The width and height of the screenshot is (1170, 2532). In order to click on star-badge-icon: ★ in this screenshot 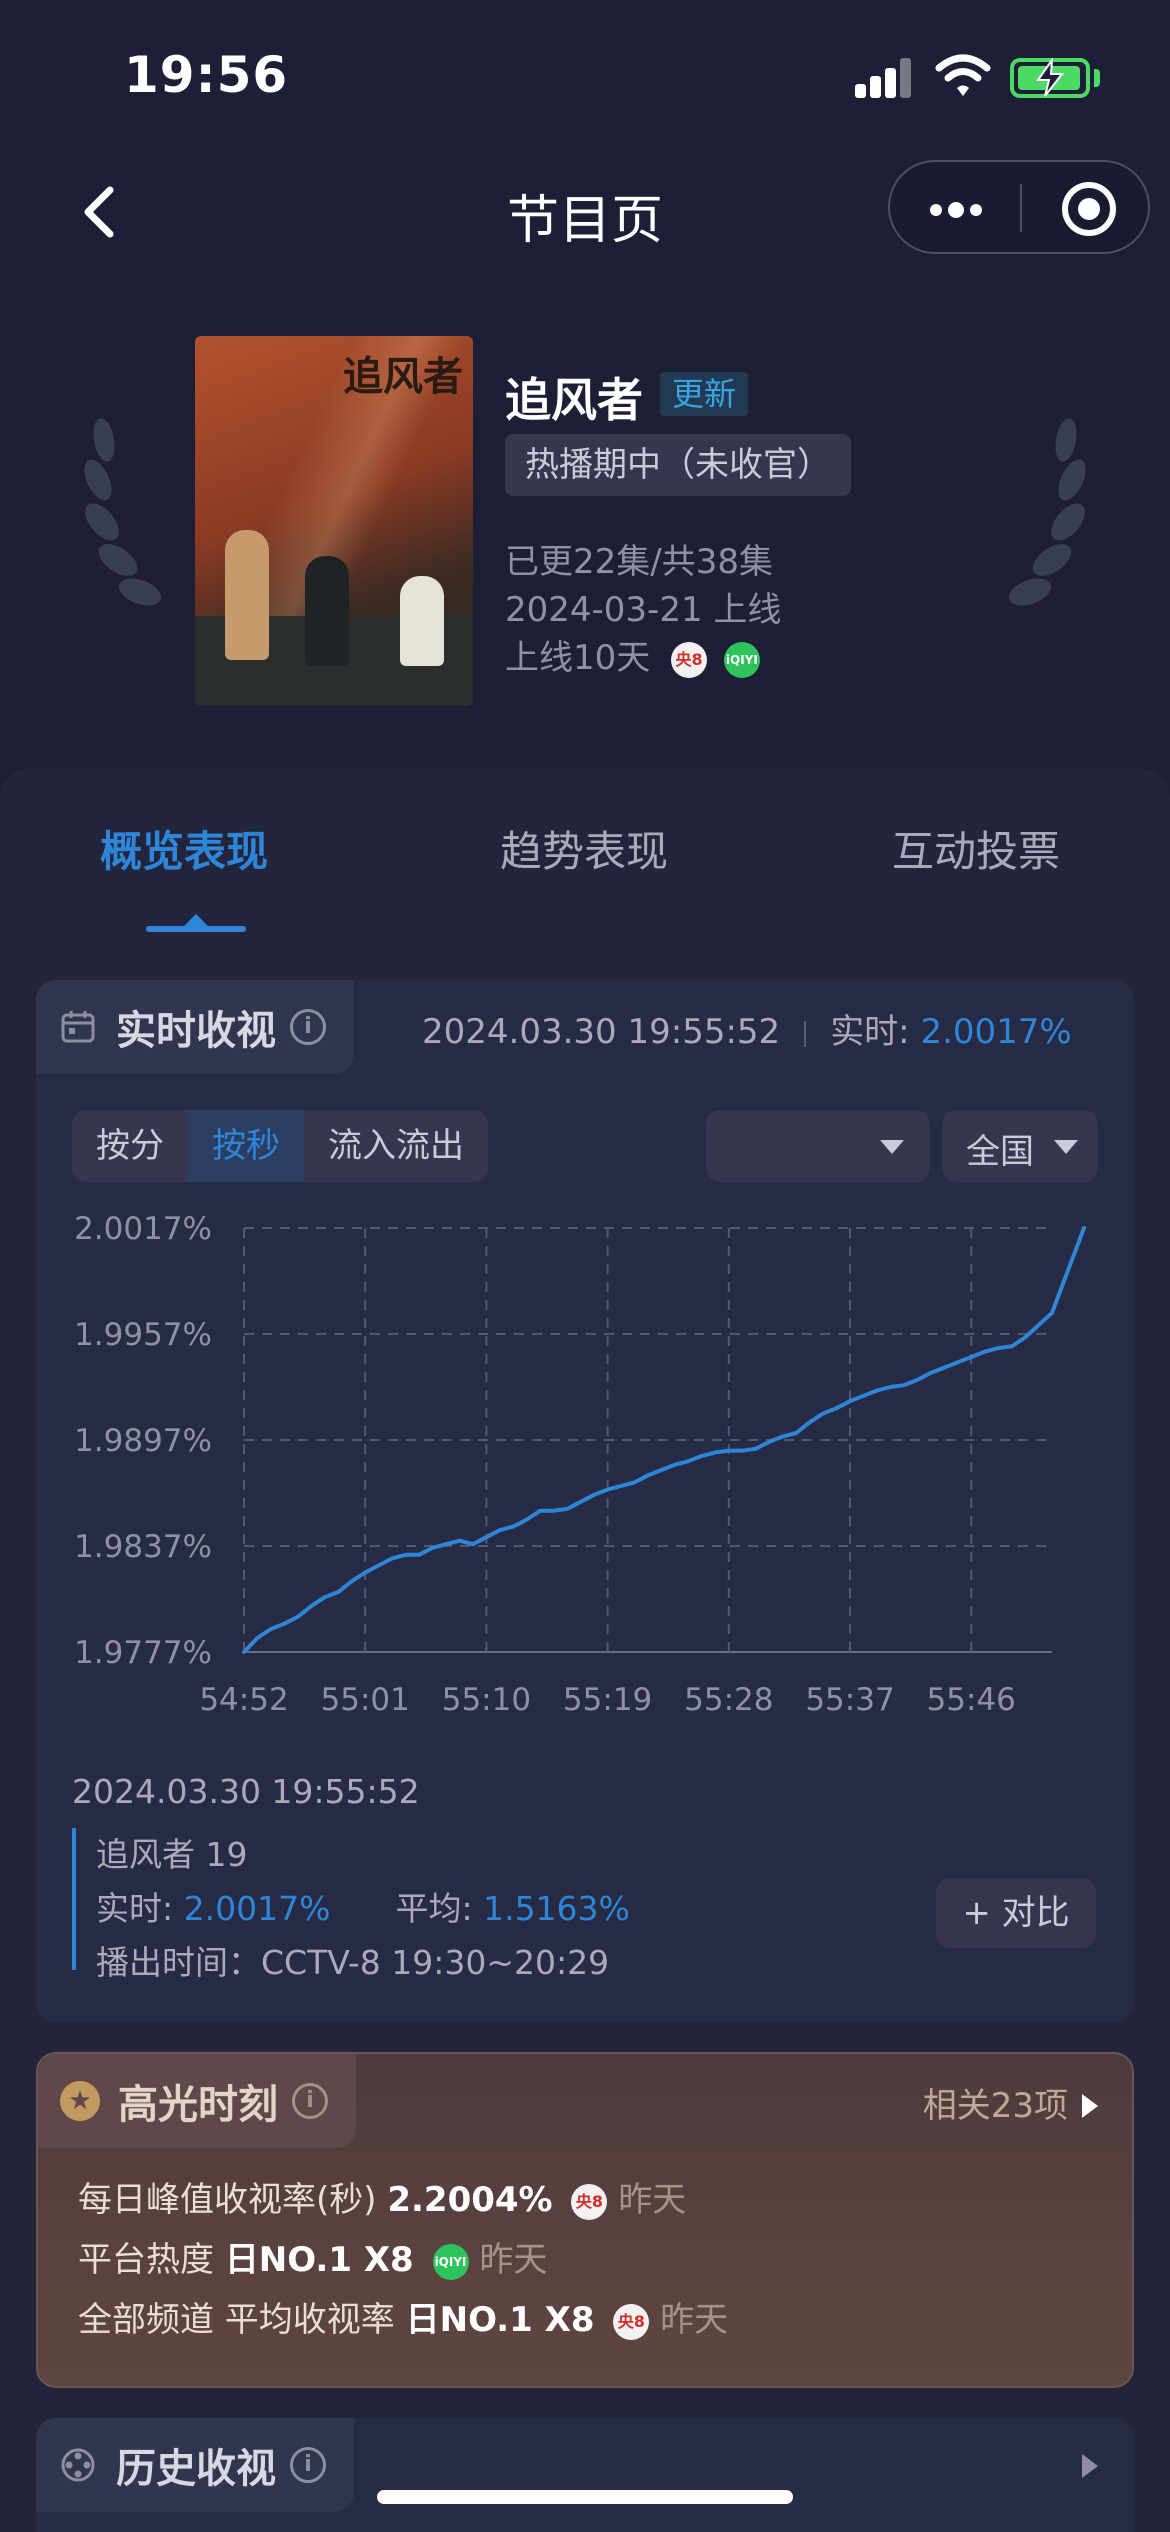, I will do `click(80, 2101)`.